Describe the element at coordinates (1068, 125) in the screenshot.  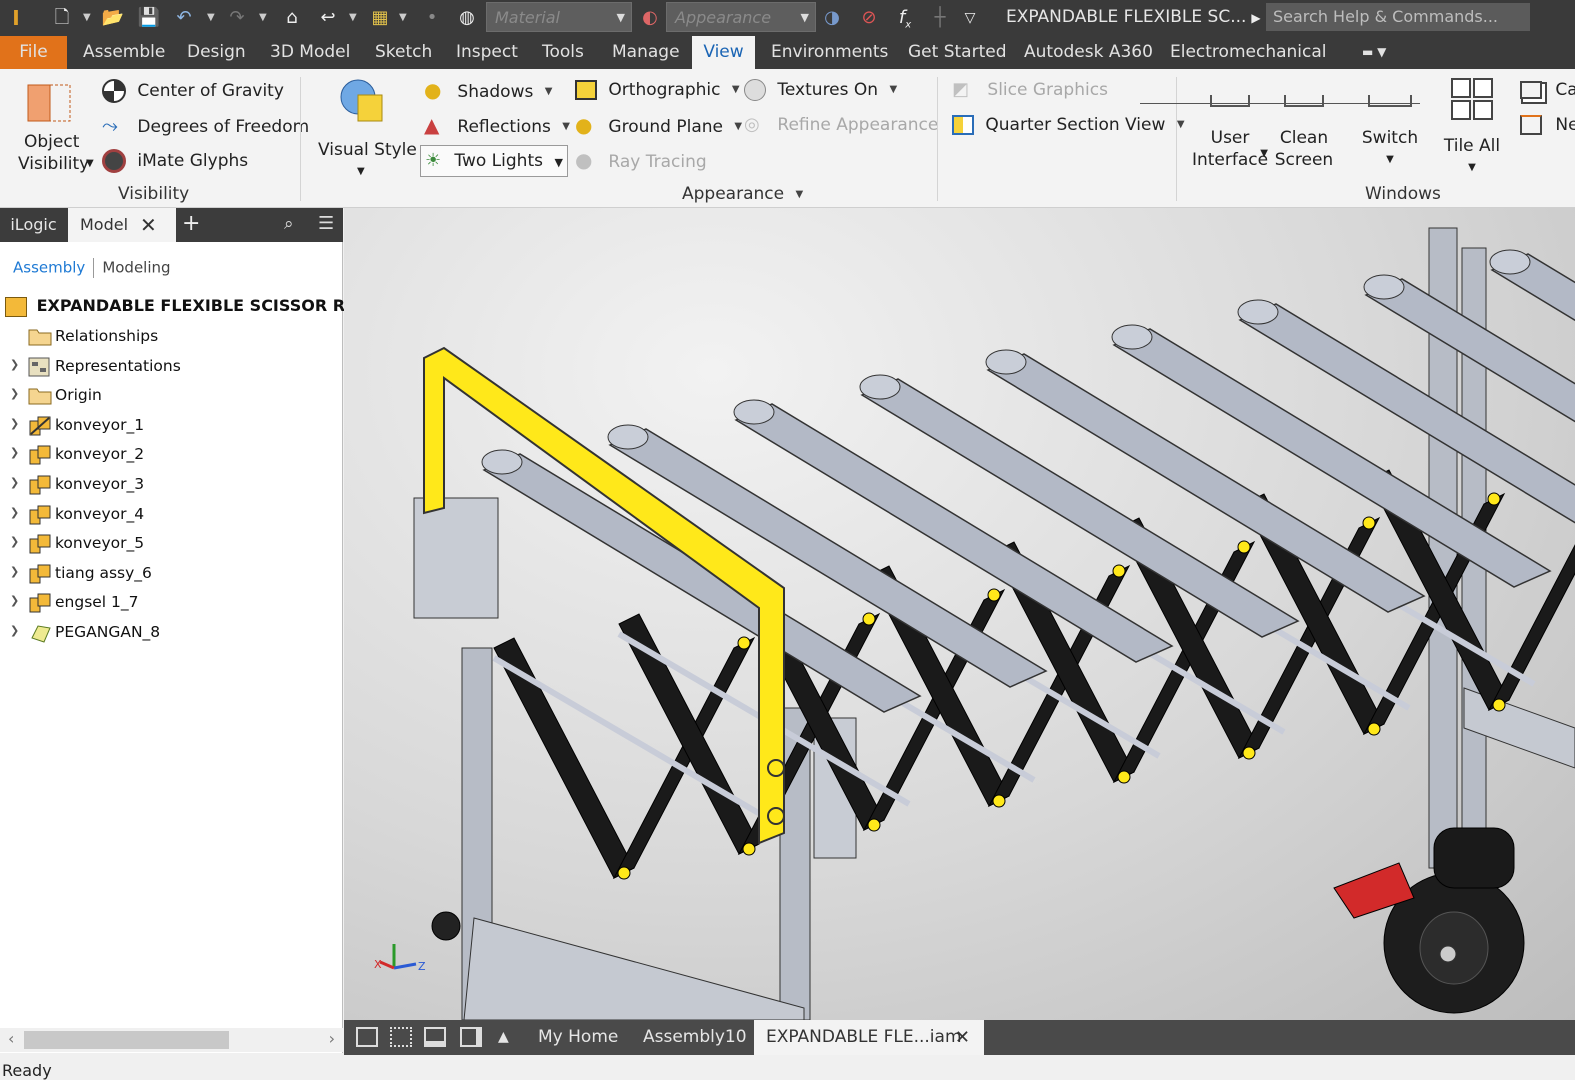
I see `quarter-section-view-button: Quarter Section View ▼` at that location.